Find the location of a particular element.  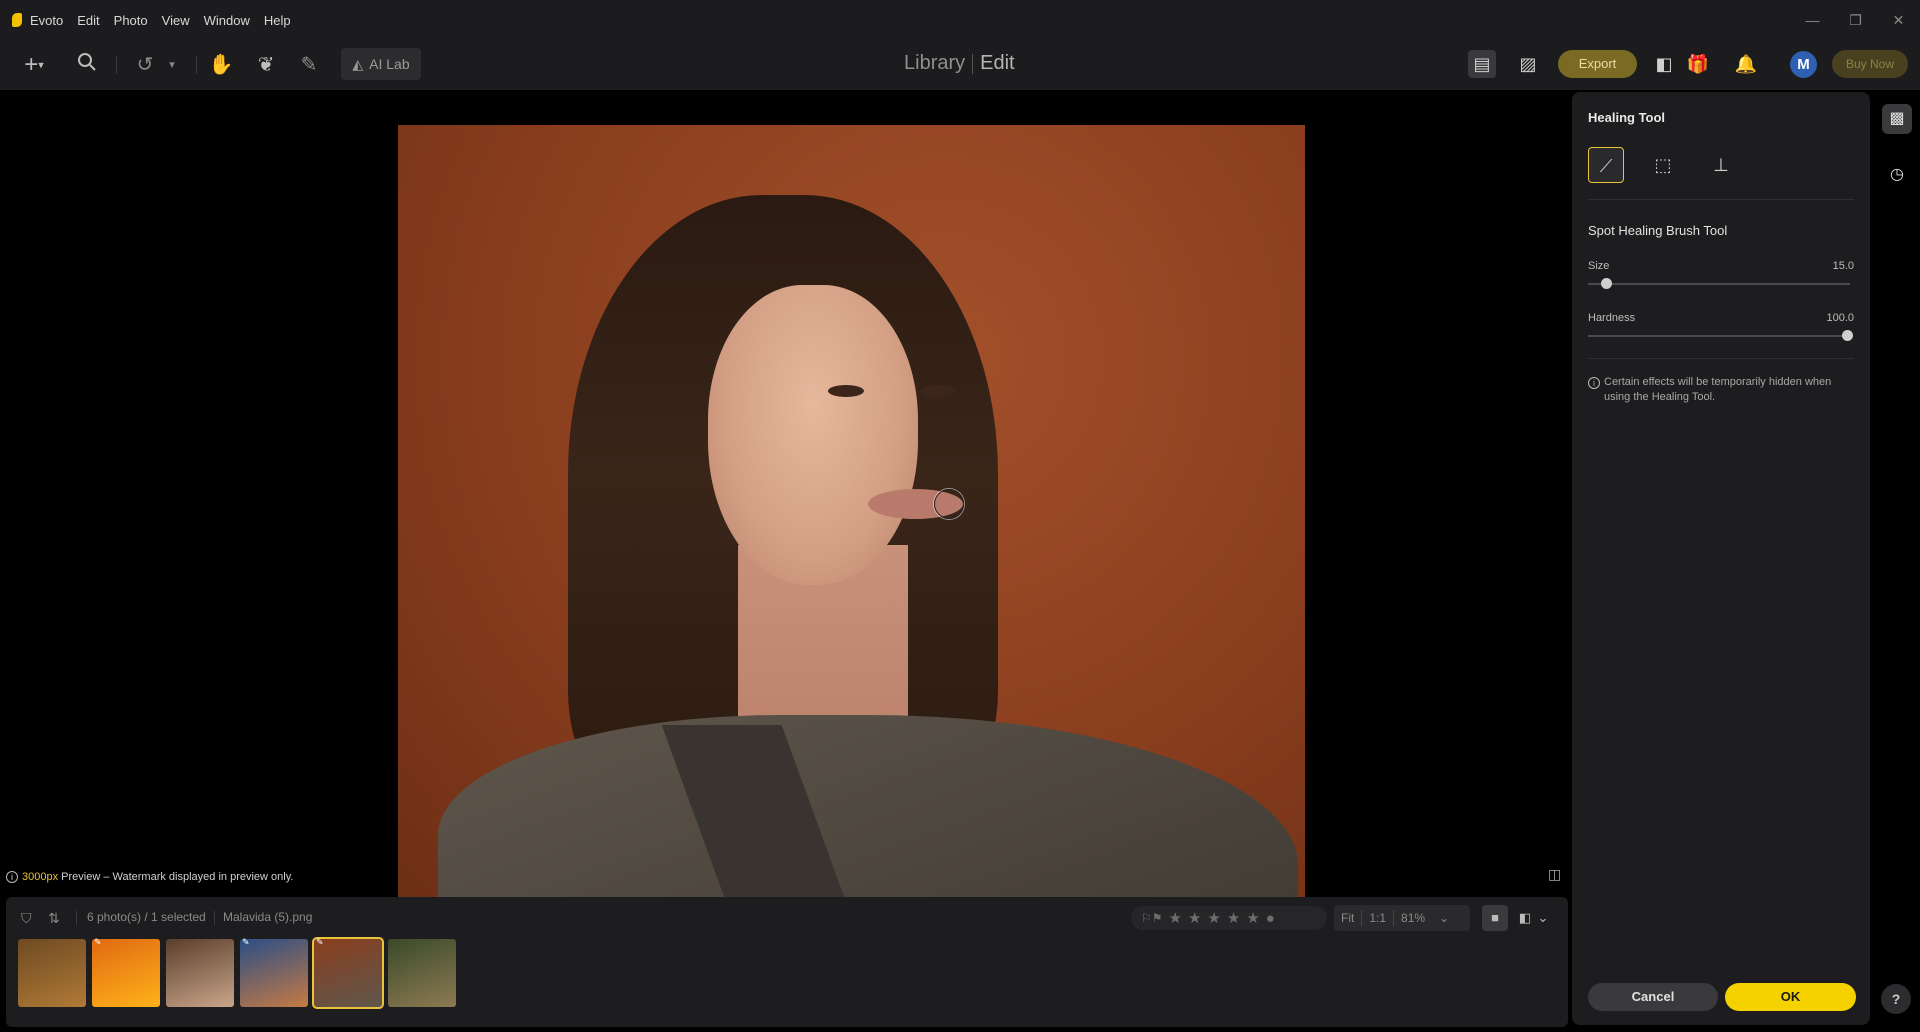

undo-dropdown-icon: ▾ is located at coordinates (172, 65).